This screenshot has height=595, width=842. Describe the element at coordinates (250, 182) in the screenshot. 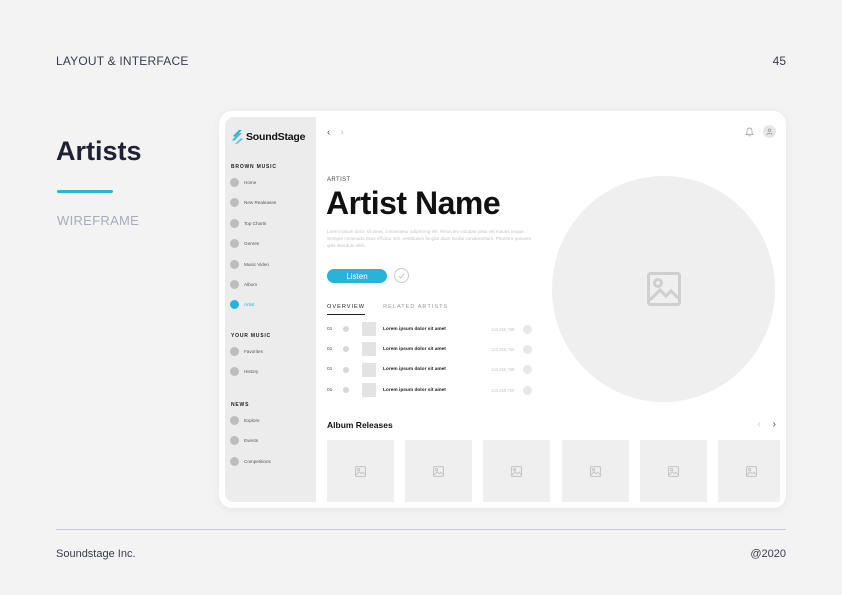

I see `sidebar-item-label: Home` at that location.